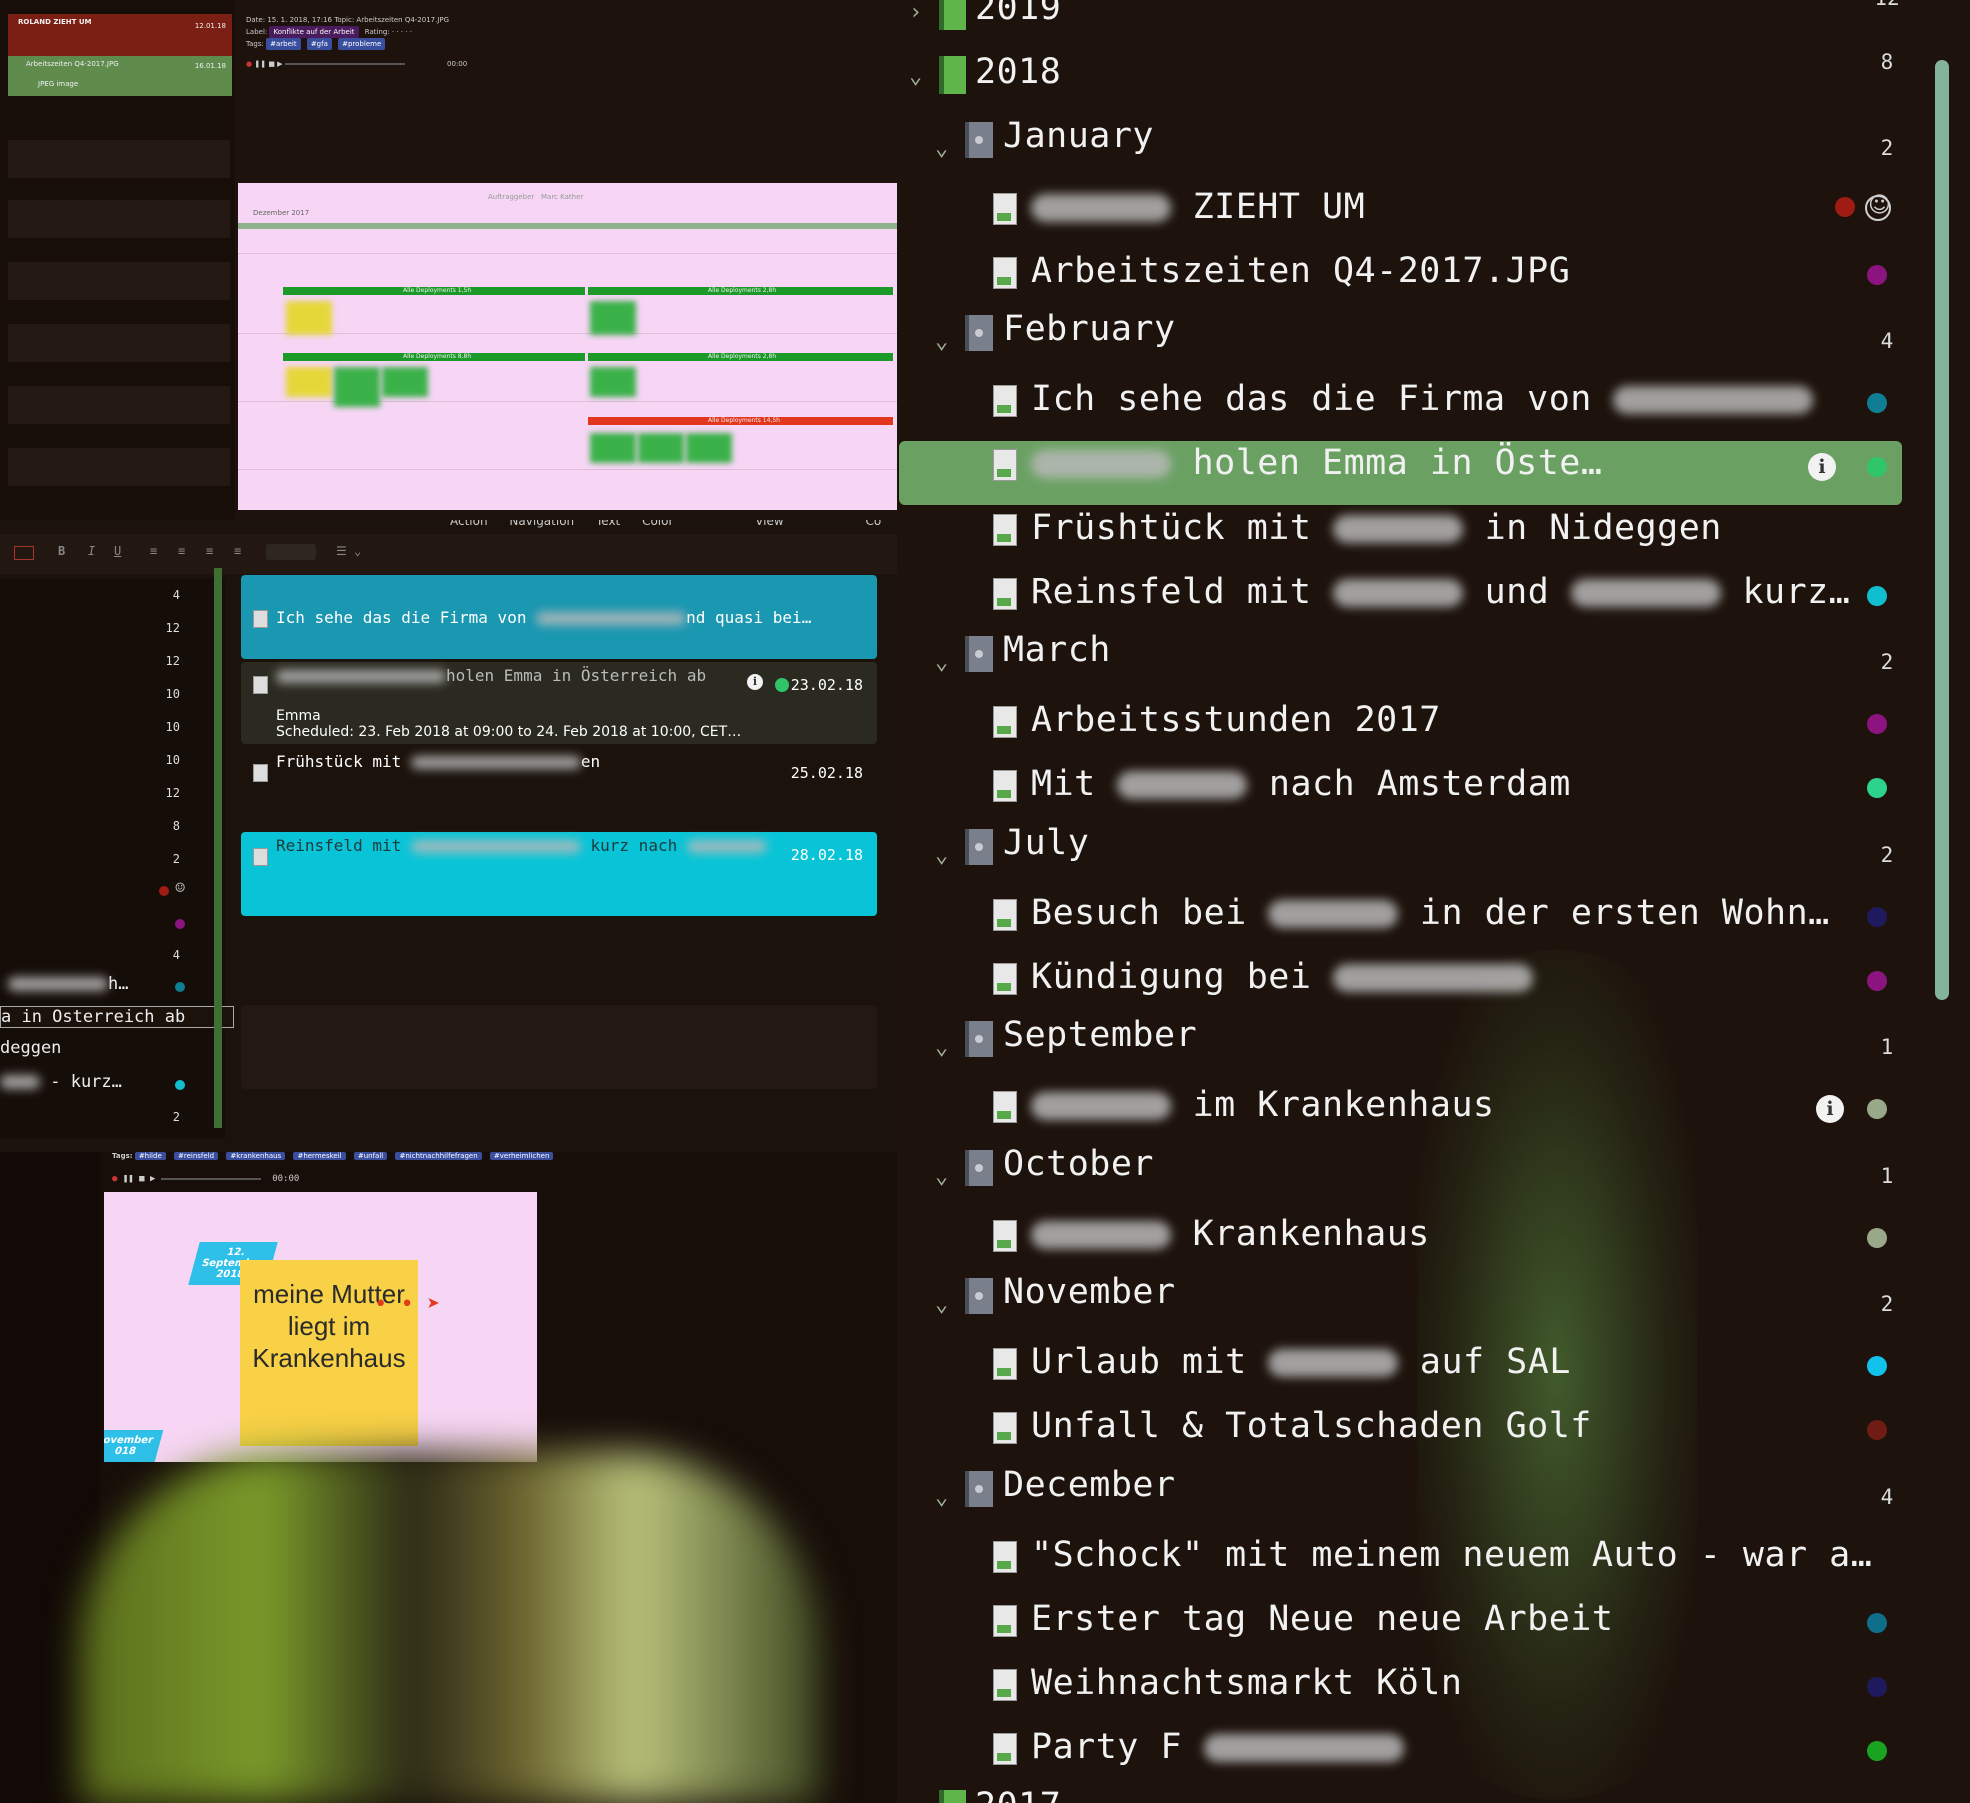 Image resolution: width=1970 pixels, height=1803 pixels. I want to click on outline-month-row: ⌄ September 1, so click(1397, 1039).